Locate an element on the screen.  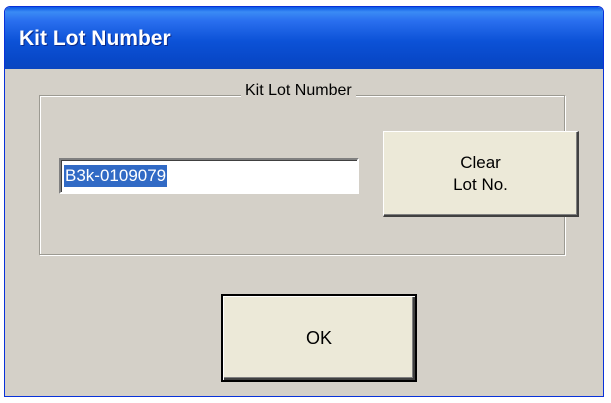
ok-button: OK is located at coordinates (319, 338).